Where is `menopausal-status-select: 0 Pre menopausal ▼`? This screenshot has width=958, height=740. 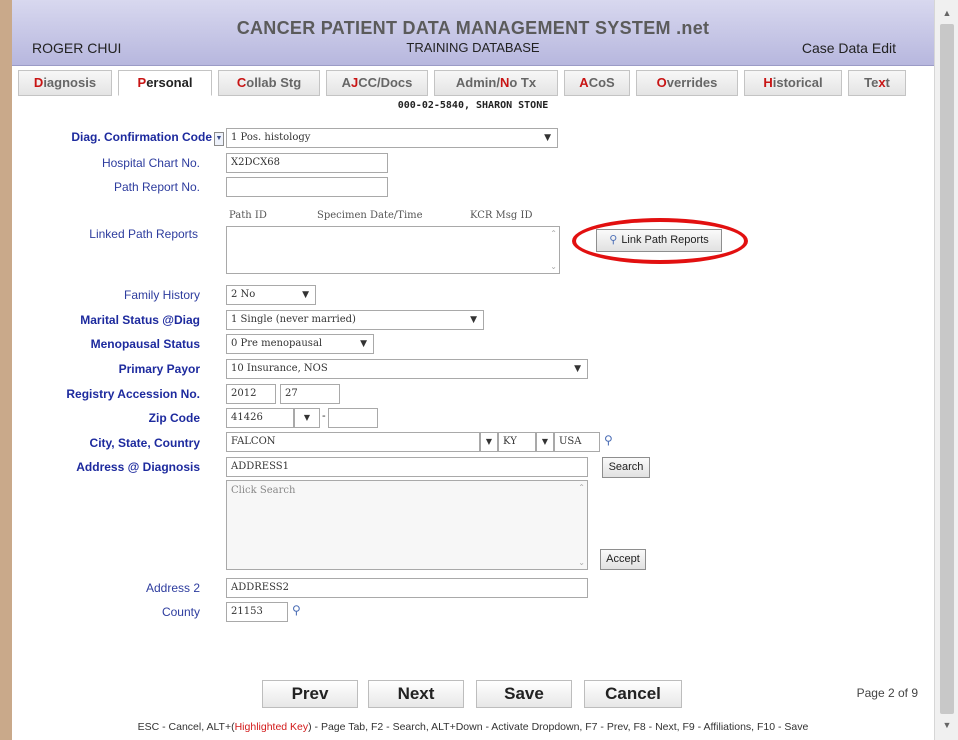 menopausal-status-select: 0 Pre menopausal ▼ is located at coordinates (300, 344).